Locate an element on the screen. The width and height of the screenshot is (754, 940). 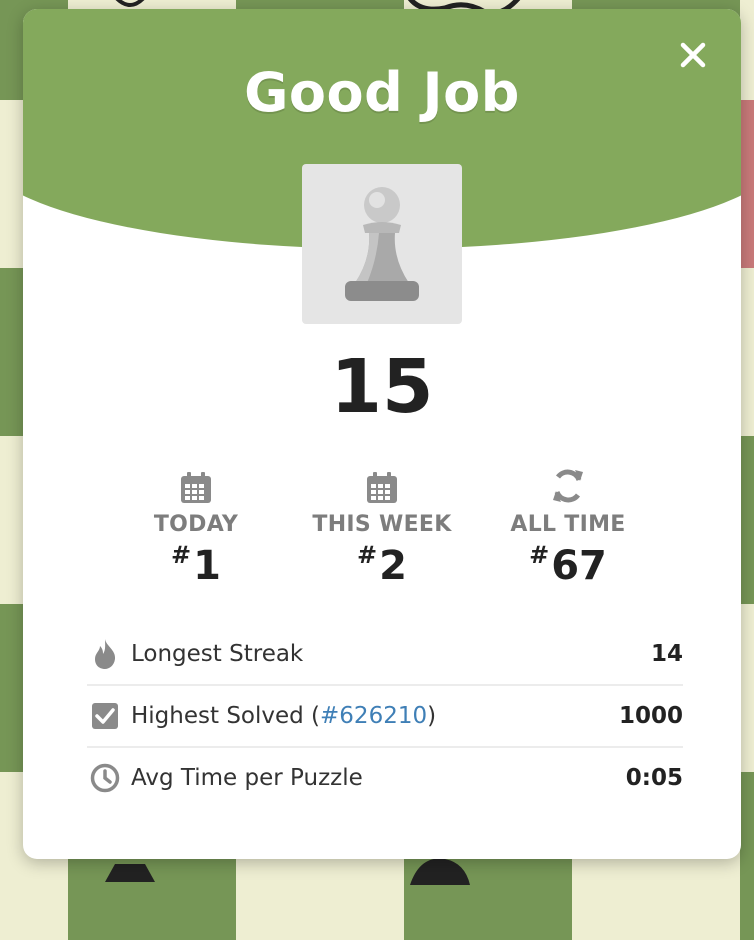
close-icon is located at coordinates (693, 55).